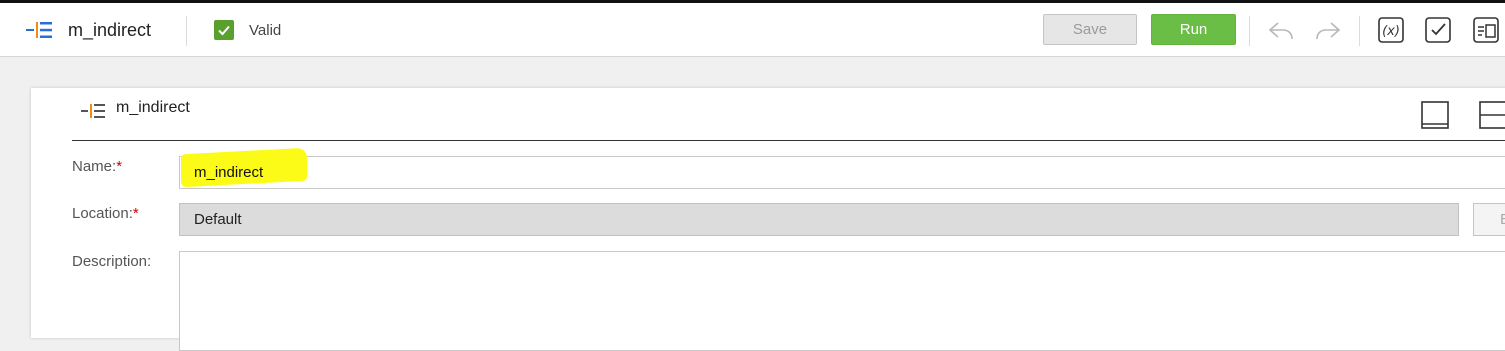 The image size is (1505, 351). What do you see at coordinates (1438, 30) in the screenshot?
I see `validate-icon` at bounding box center [1438, 30].